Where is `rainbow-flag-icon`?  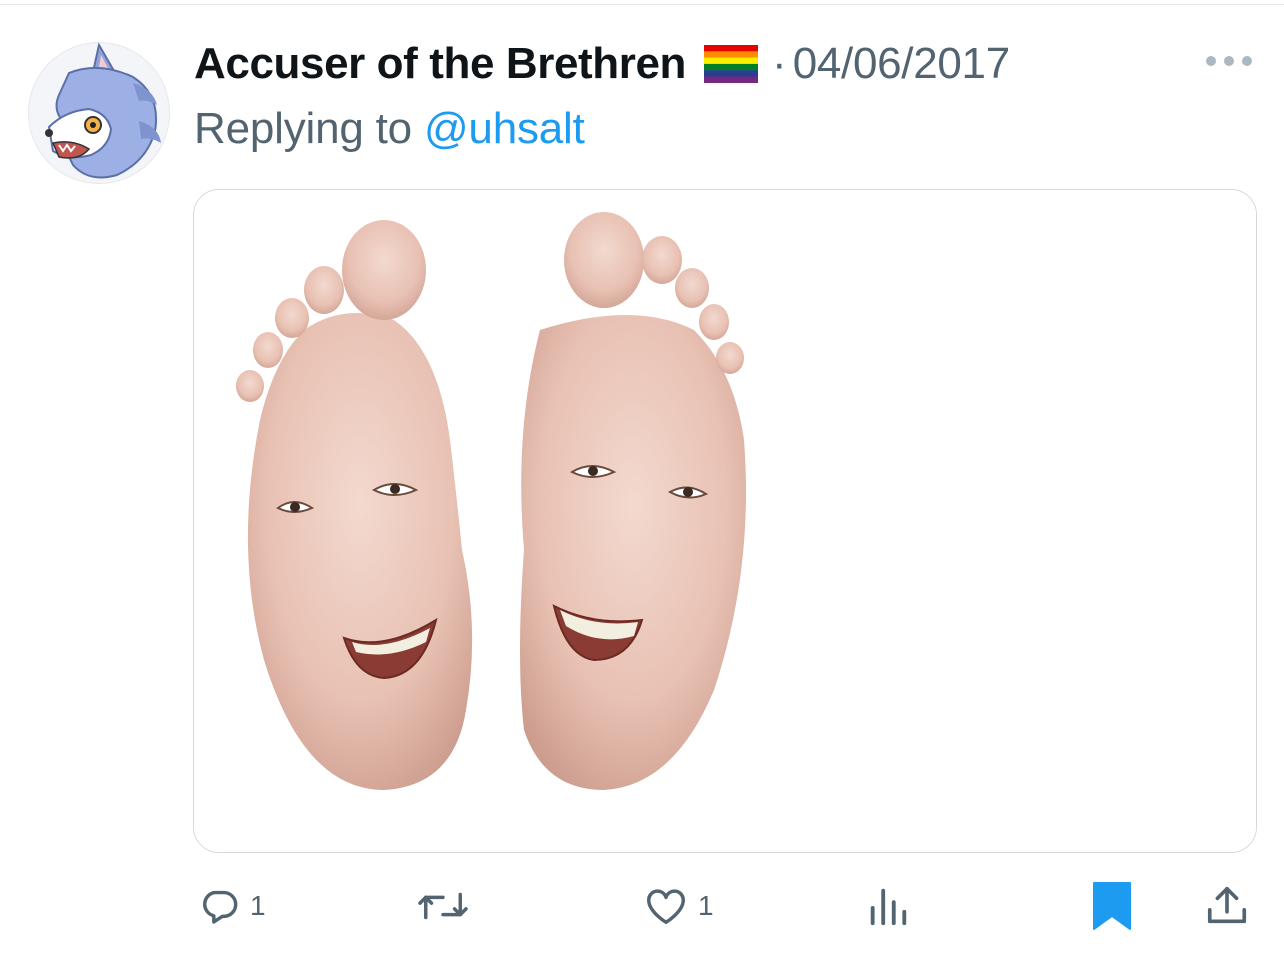 rainbow-flag-icon is located at coordinates (731, 64).